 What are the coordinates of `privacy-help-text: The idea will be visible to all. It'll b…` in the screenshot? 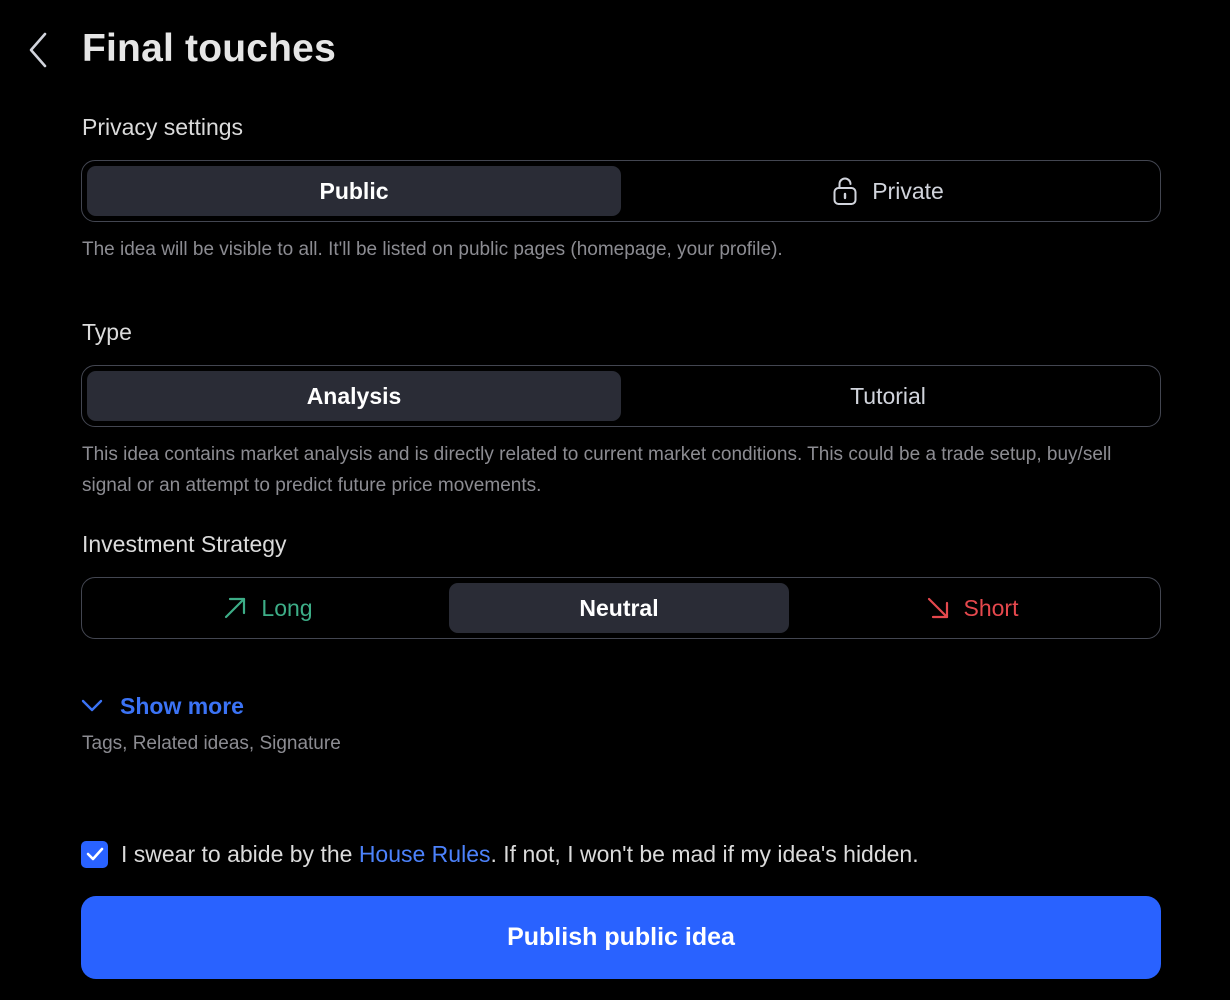 It's located at (432, 249).